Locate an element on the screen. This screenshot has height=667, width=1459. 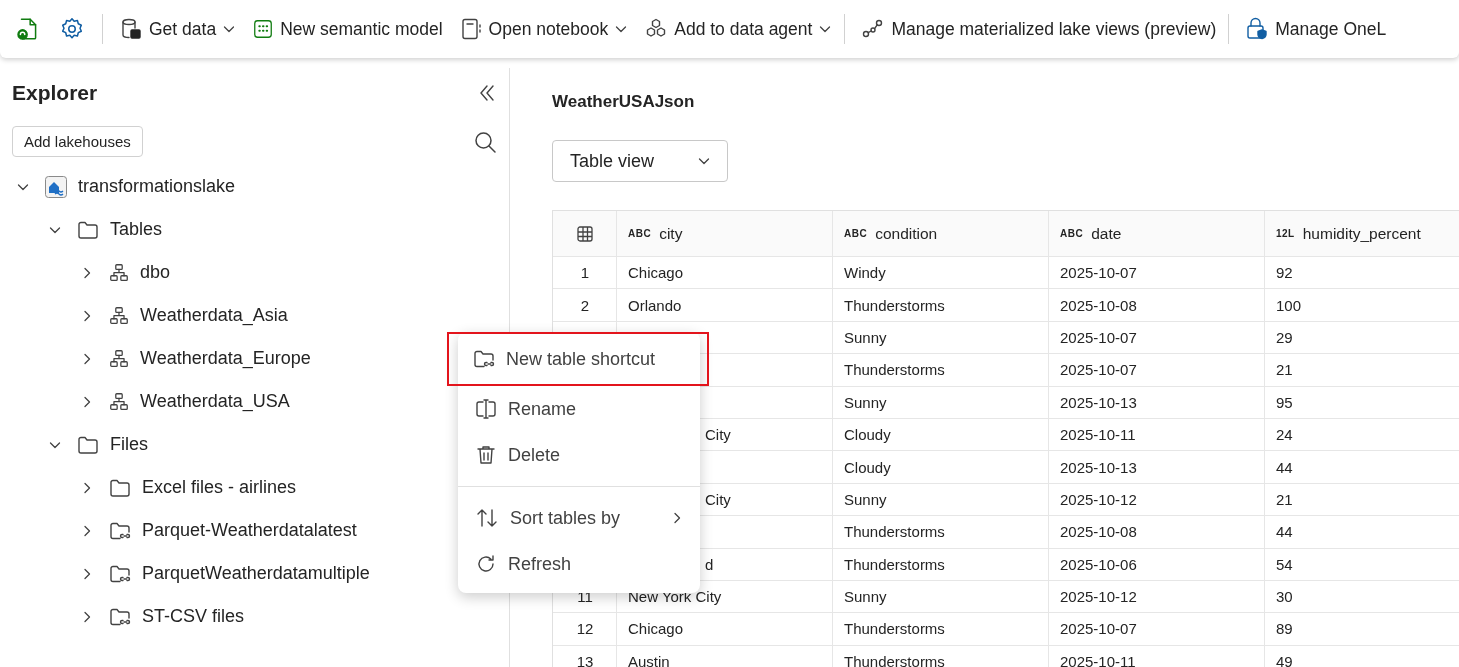
lakehouse-icon is located at coordinates (56, 186).